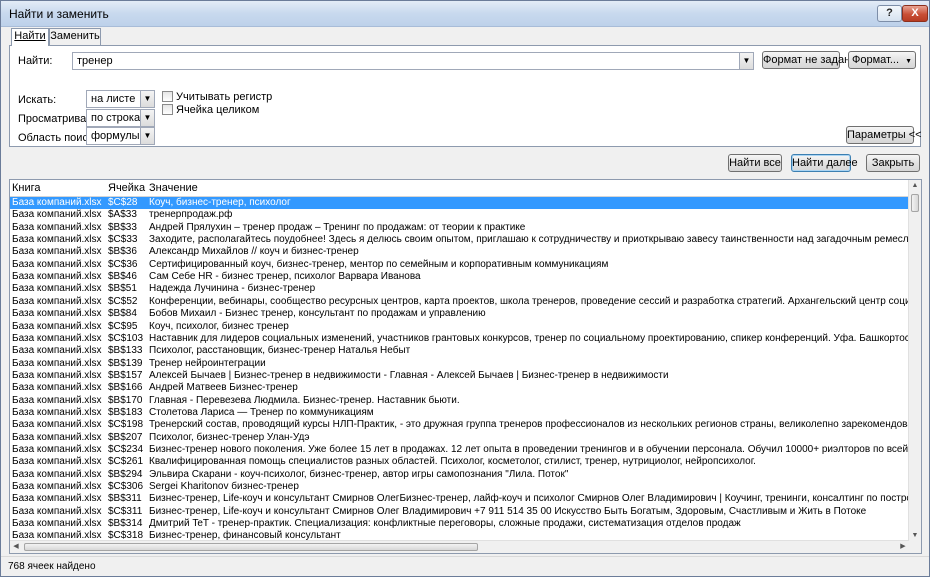 Image resolution: width=930 pixels, height=577 pixels. What do you see at coordinates (147, 136) in the screenshot?
I see `look-in-dropdown-icon: ▼` at bounding box center [147, 136].